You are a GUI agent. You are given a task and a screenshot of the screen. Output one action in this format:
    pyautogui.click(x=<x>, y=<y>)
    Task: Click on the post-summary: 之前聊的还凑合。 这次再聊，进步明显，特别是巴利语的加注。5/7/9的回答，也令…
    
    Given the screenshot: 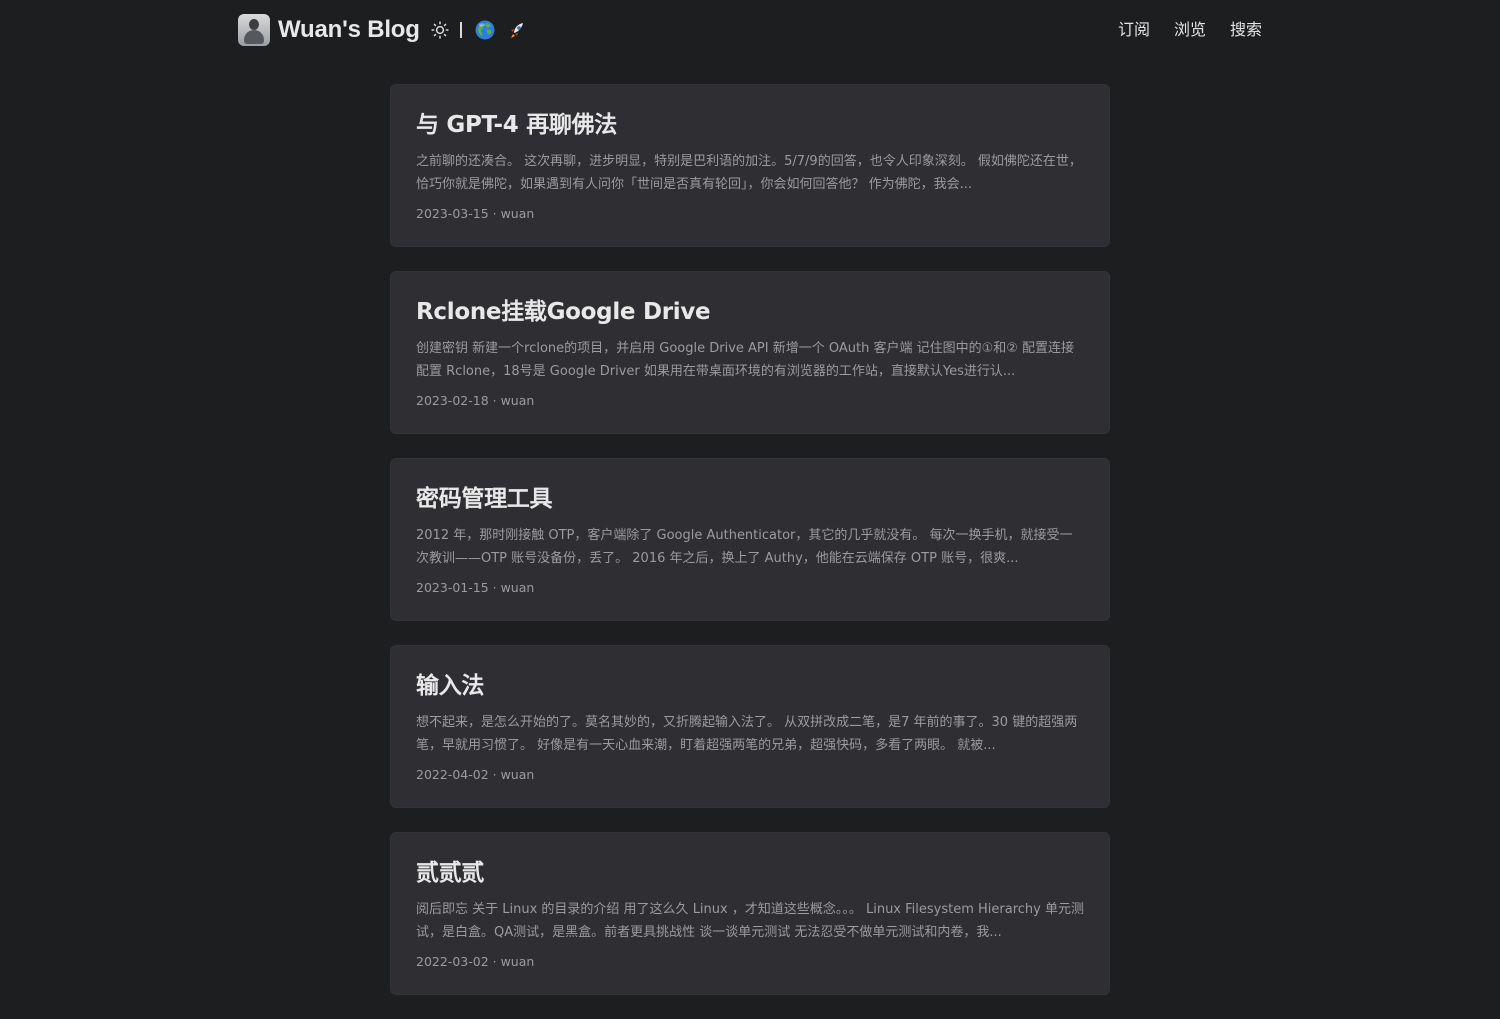 What is the action you would take?
    pyautogui.click(x=749, y=173)
    